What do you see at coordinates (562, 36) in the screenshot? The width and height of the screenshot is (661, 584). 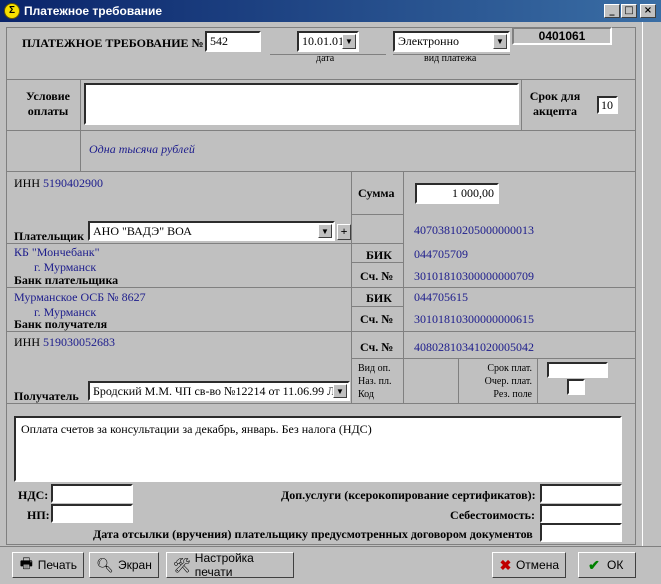 I see `form-code: 0401061` at bounding box center [562, 36].